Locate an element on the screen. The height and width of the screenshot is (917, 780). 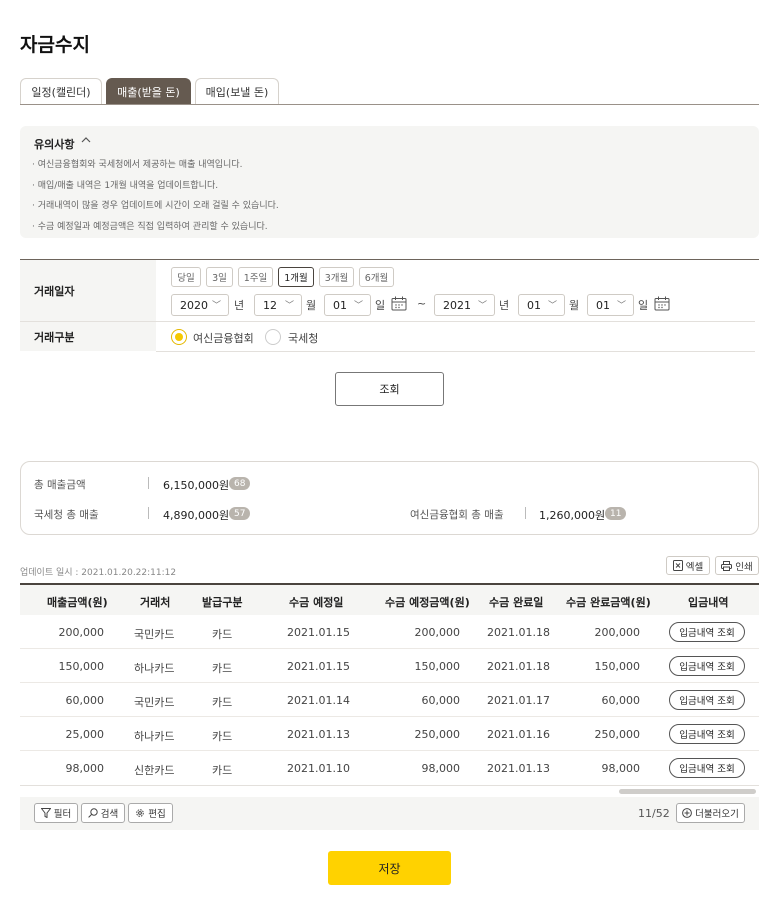
save-button: 저장 is located at coordinates (389, 868).